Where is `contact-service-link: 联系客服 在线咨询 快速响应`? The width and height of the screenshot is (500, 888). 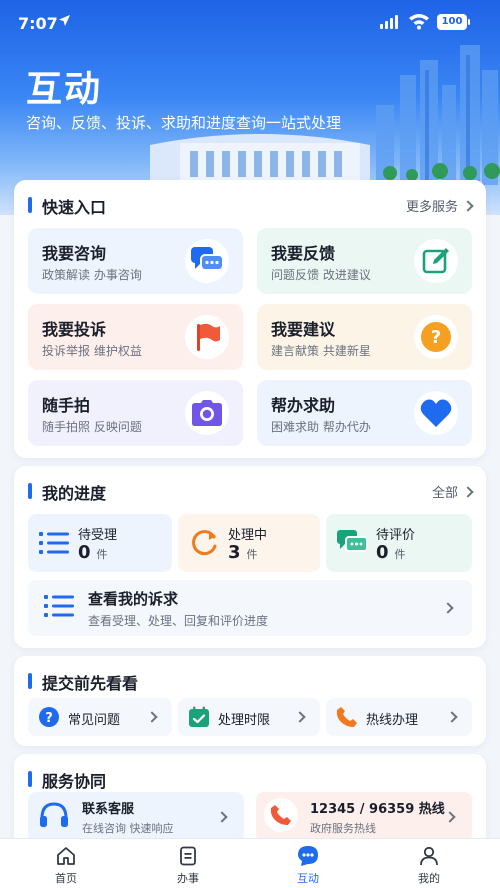
contact-service-link: 联系客服 在线咨询 快速响应 is located at coordinates (136, 817).